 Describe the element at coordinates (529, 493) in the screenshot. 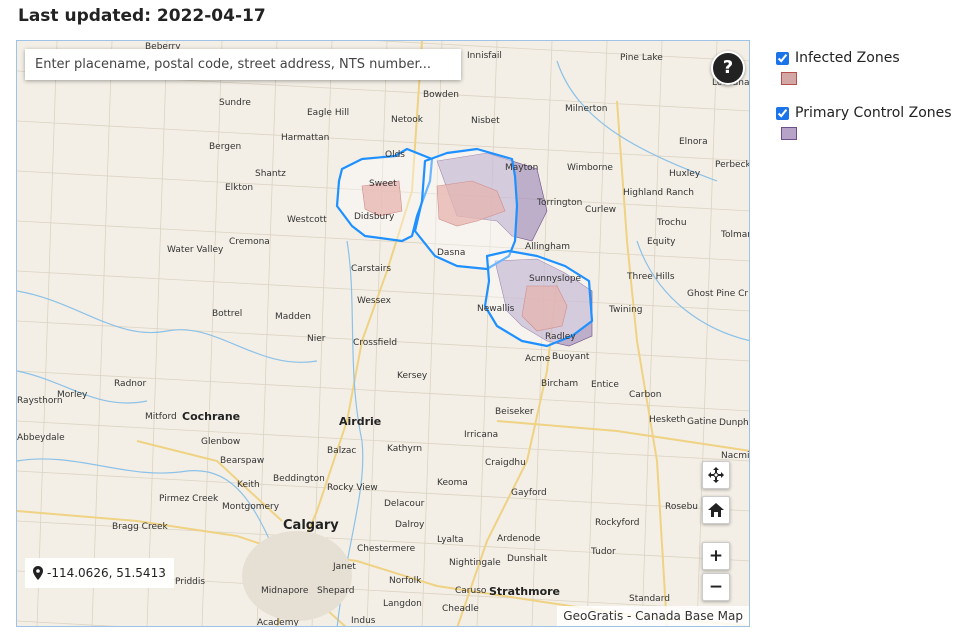

I see `svg-text: Gayford` at that location.